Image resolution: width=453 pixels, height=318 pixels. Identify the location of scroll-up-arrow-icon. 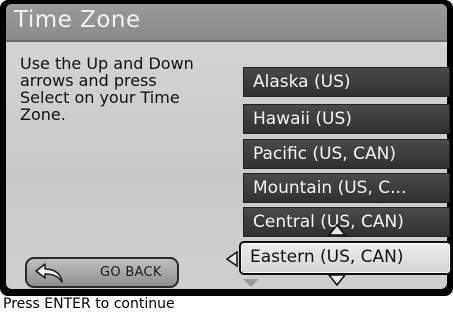
(337, 230).